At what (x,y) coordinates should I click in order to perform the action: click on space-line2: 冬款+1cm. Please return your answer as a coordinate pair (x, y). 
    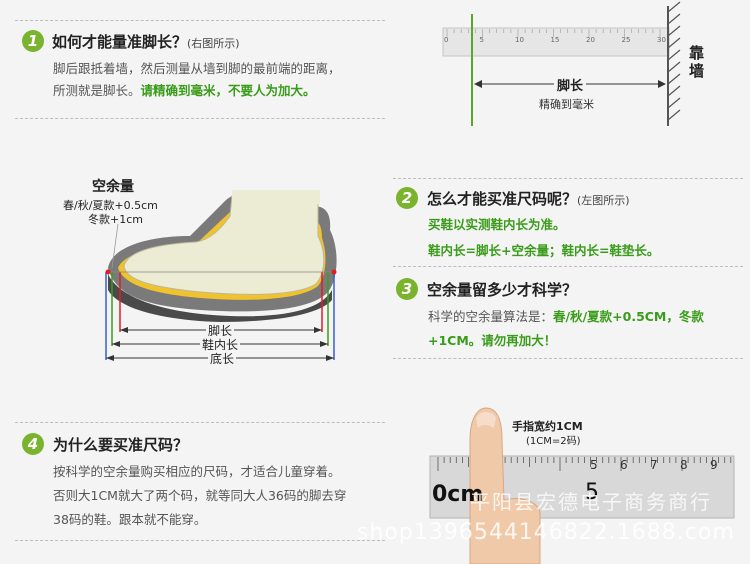
    Looking at the image, I should click on (115, 219).